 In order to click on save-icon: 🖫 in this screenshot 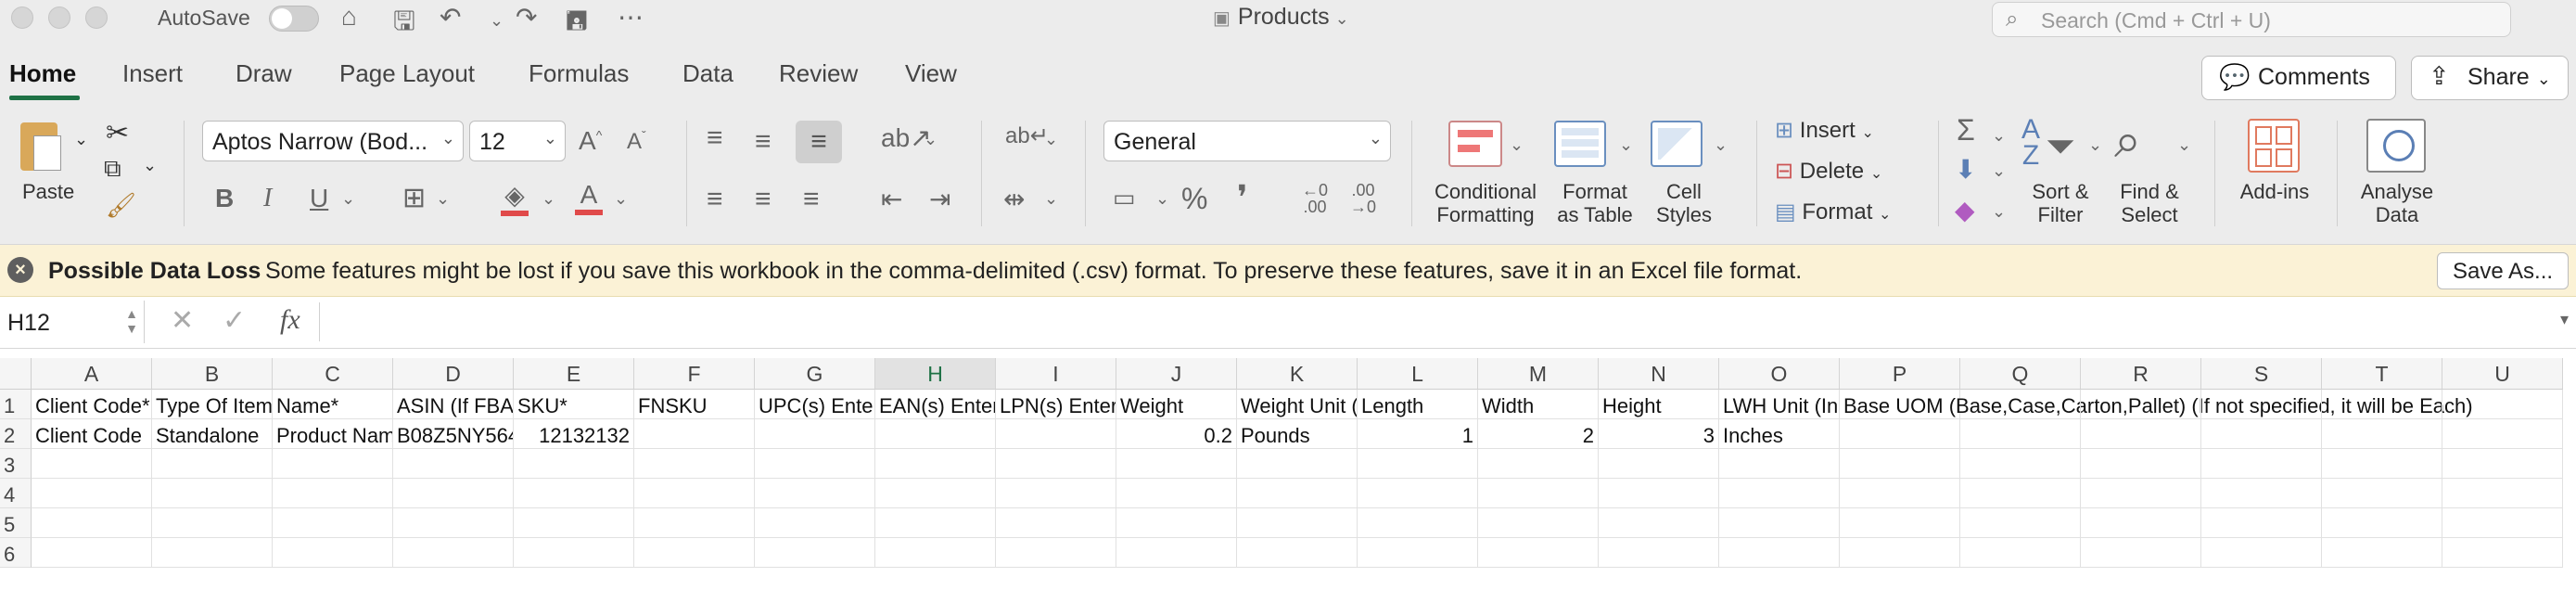, I will do `click(404, 24)`.